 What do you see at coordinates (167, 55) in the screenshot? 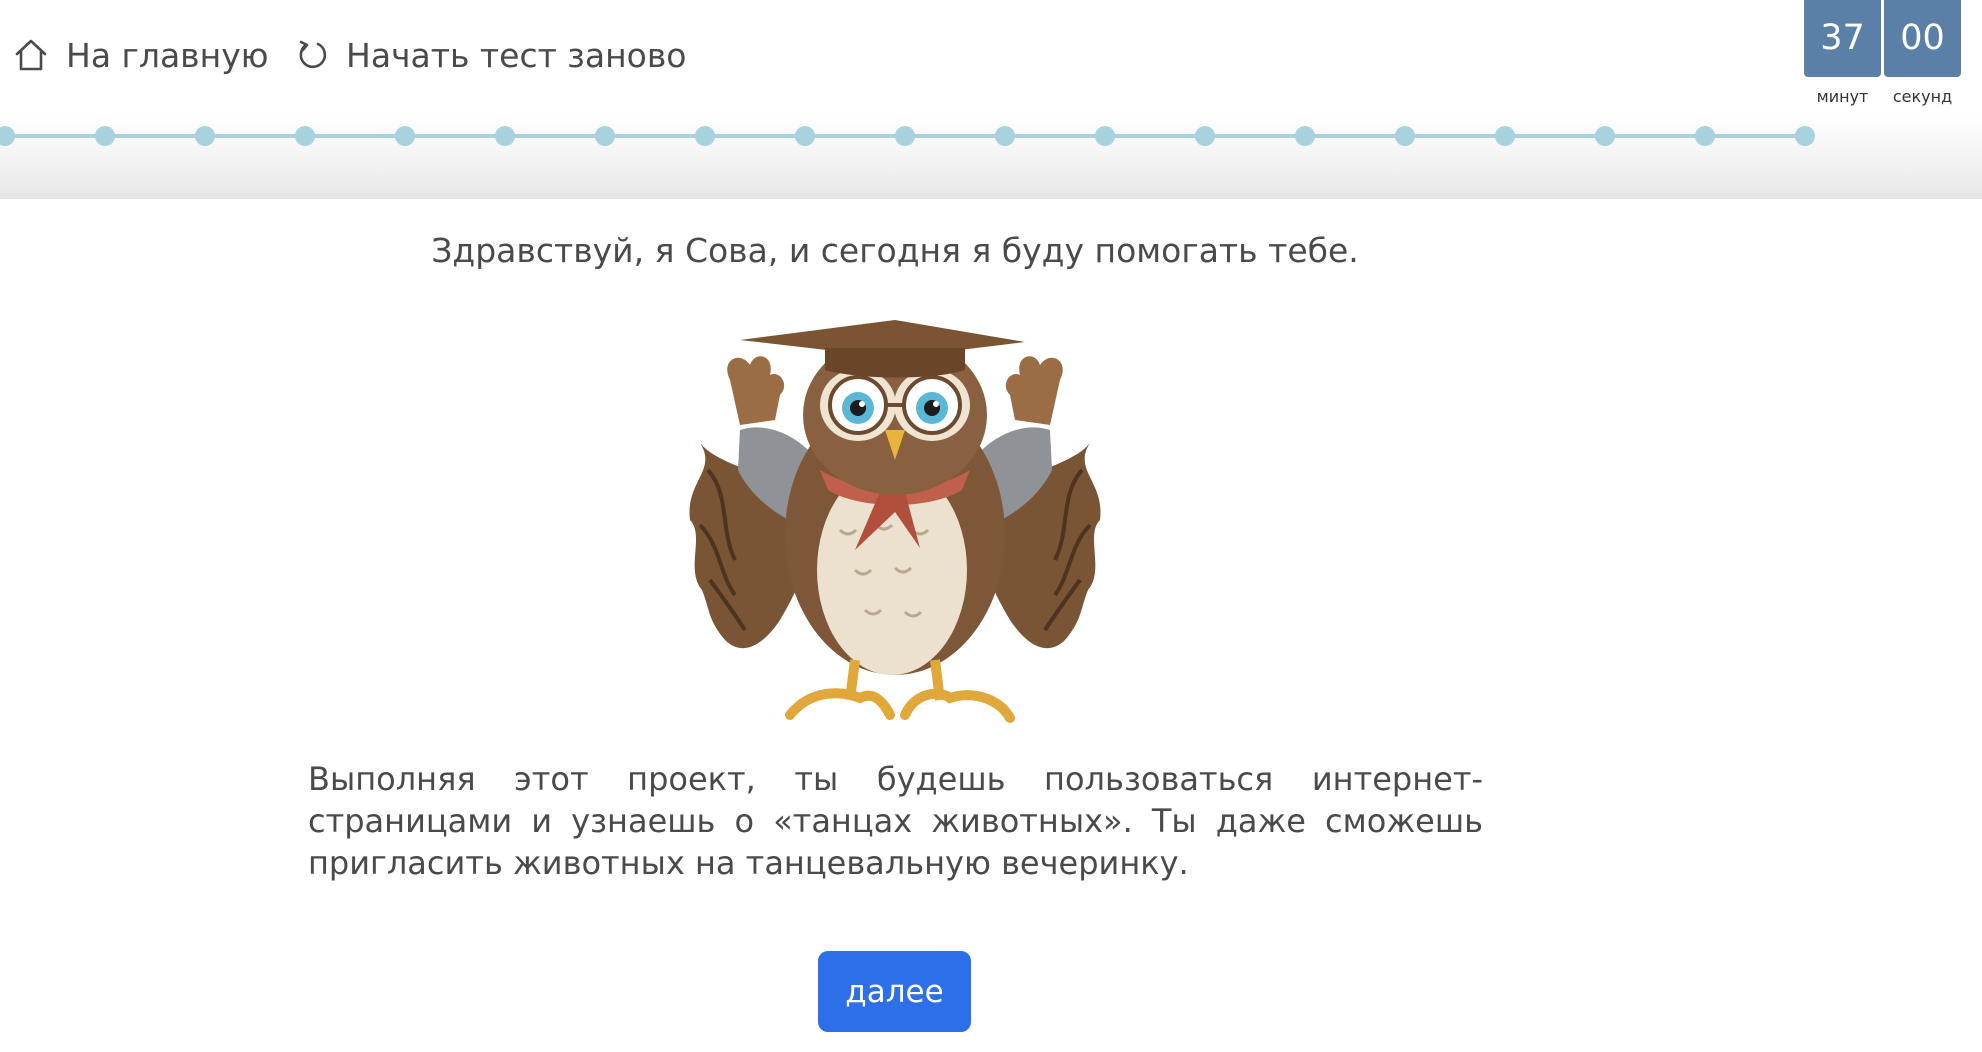
I see `home-link-label: На главную` at bounding box center [167, 55].